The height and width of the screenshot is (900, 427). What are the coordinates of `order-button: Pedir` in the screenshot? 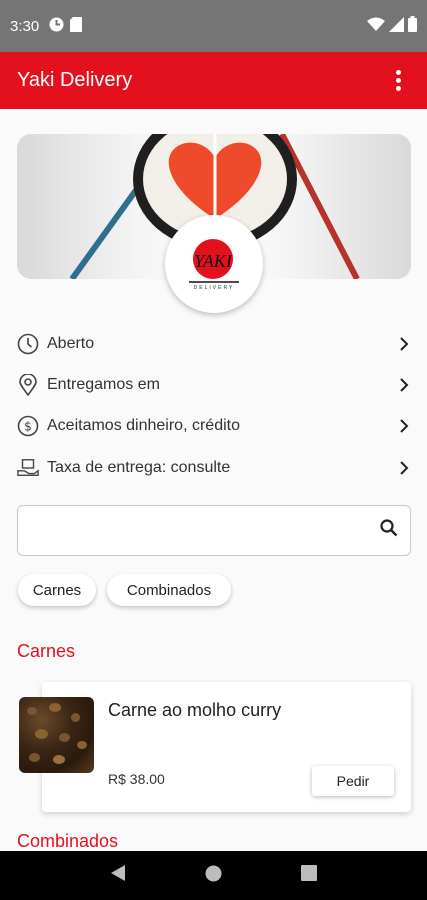 It's located at (353, 781).